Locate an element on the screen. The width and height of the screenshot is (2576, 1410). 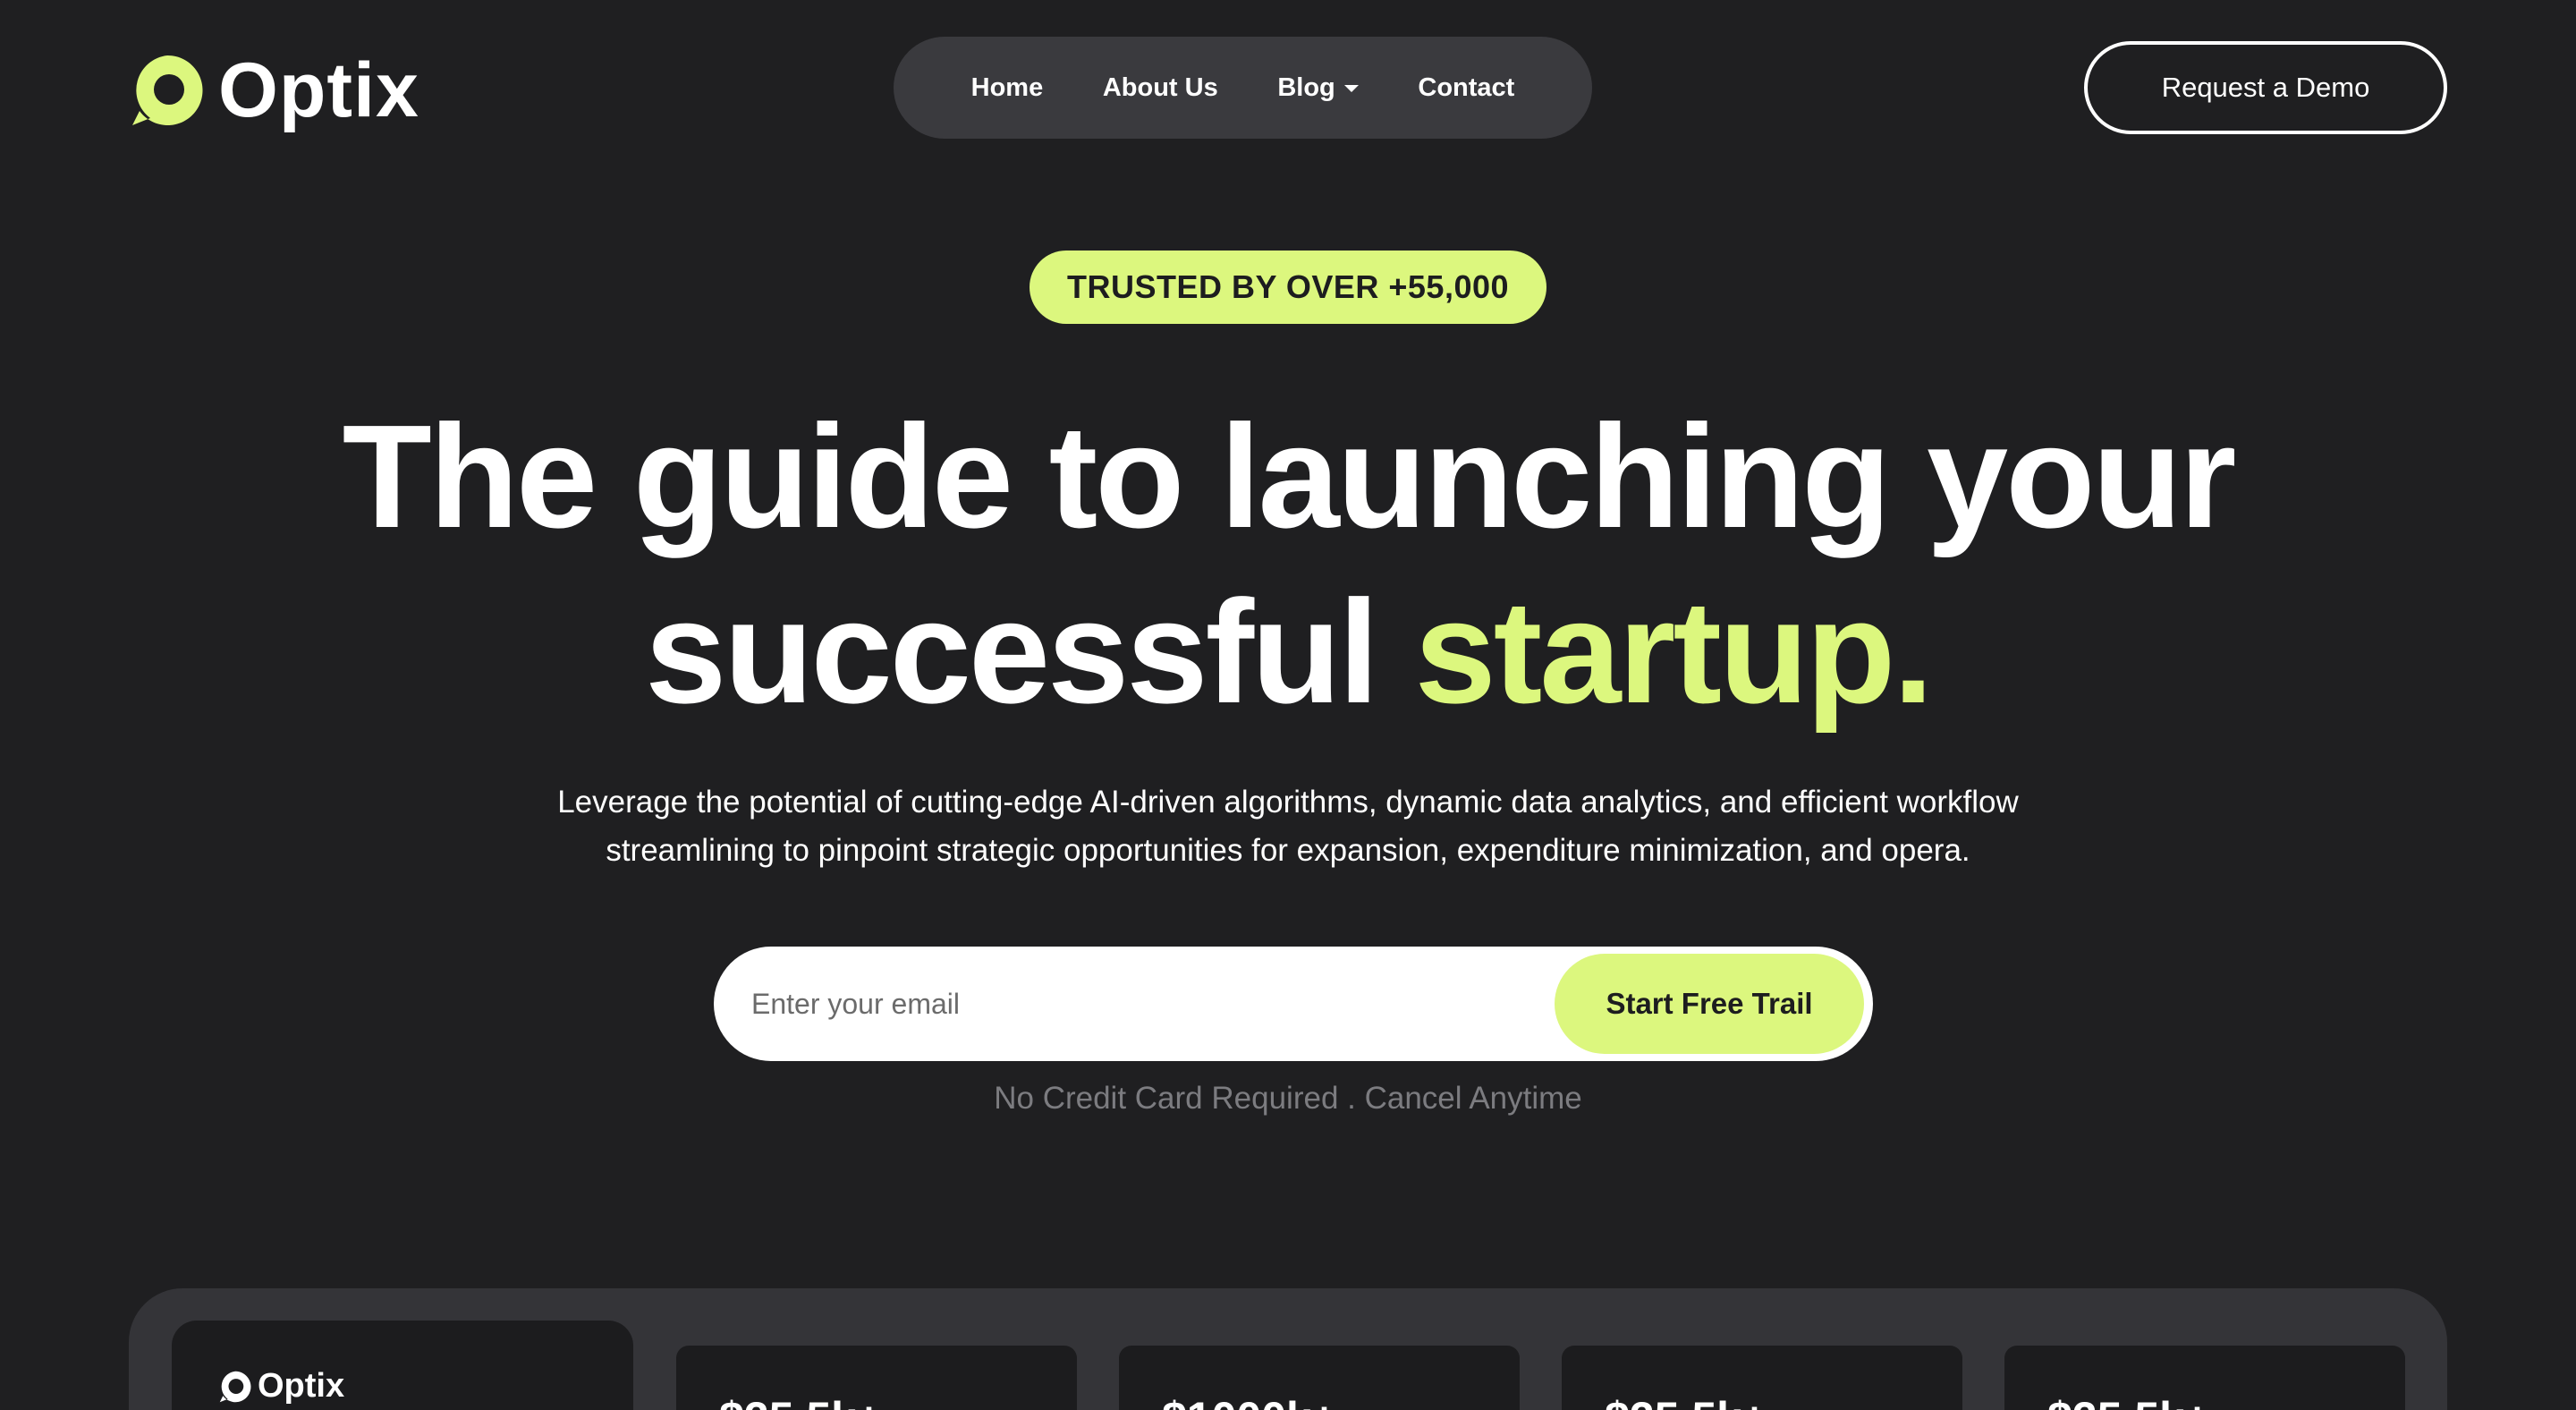
nav-item-contact: Contact is located at coordinates (1466, 88).